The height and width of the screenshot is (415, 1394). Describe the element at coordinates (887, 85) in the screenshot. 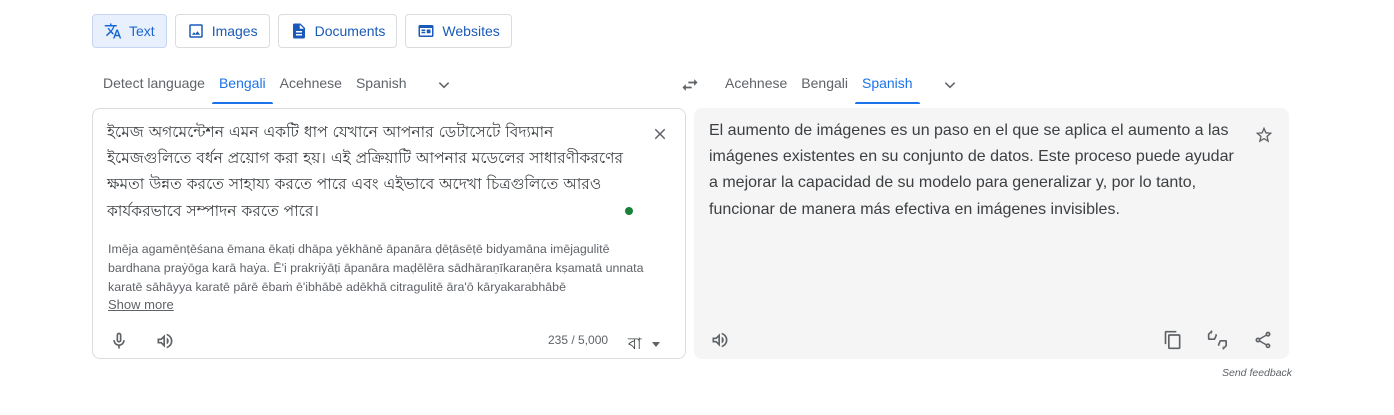

I see `target-lang-spanish: Spanish` at that location.